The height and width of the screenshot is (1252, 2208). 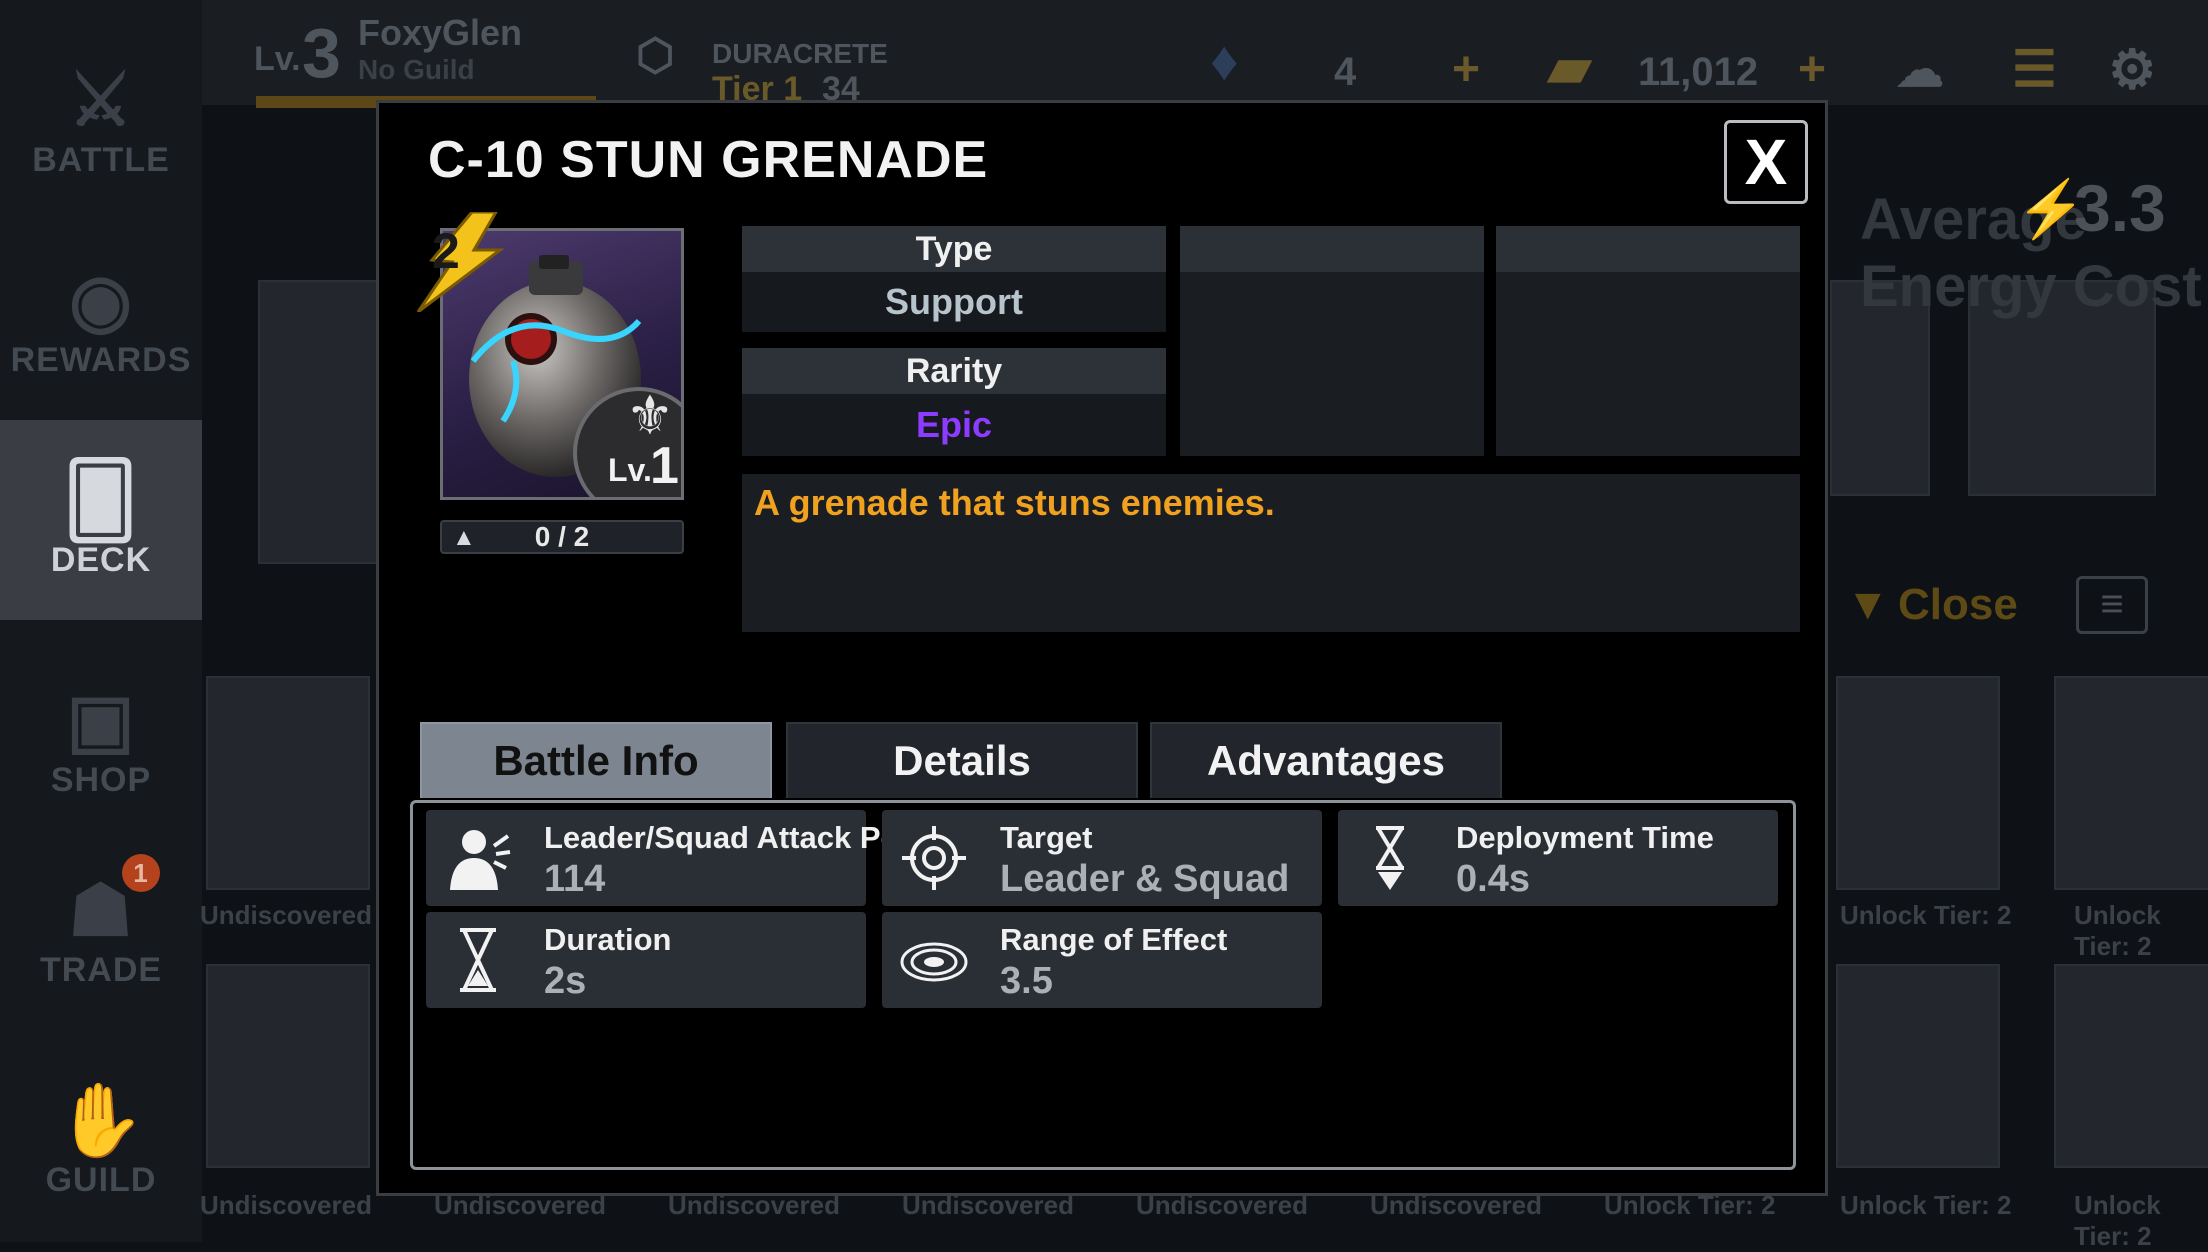 What do you see at coordinates (689, 858) in the screenshot?
I see `stat-attack-power: Leader/Squad Attack Power 114` at bounding box center [689, 858].